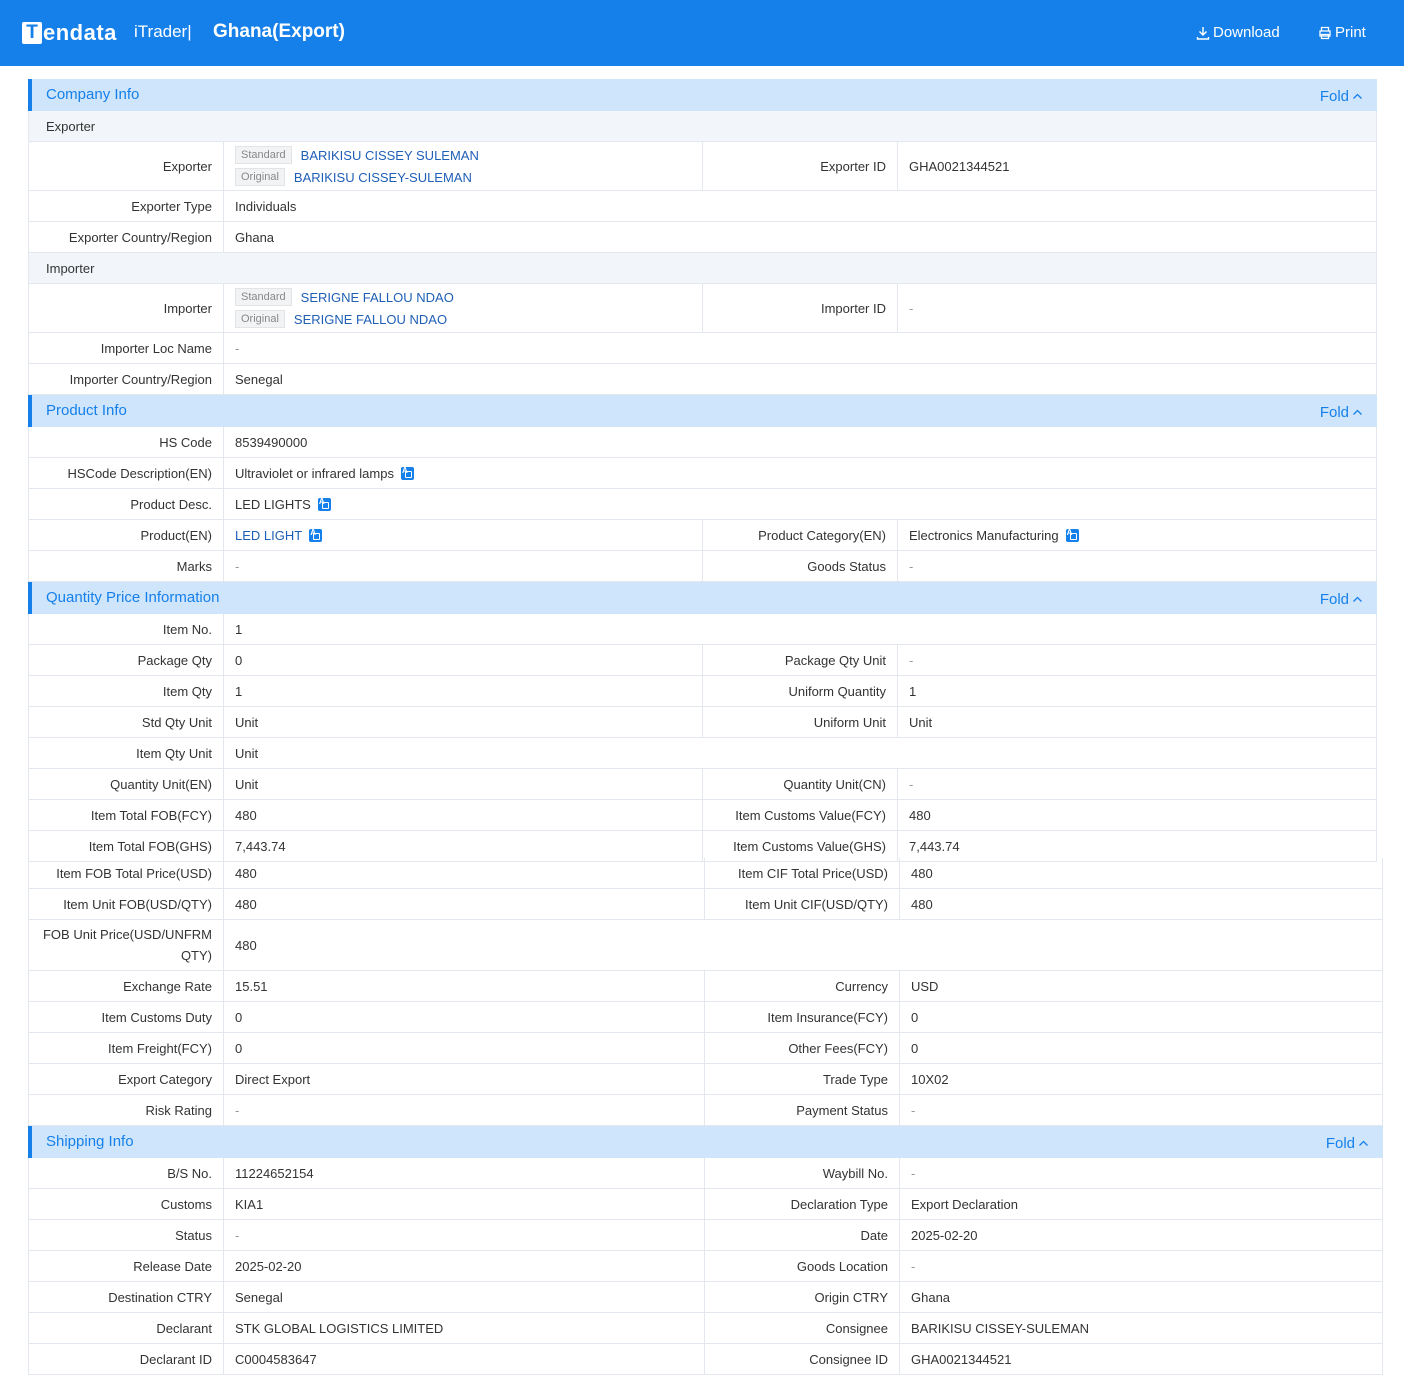  What do you see at coordinates (126, 815) in the screenshot?
I see `field-label: Item Total FOB(FCY)` at bounding box center [126, 815].